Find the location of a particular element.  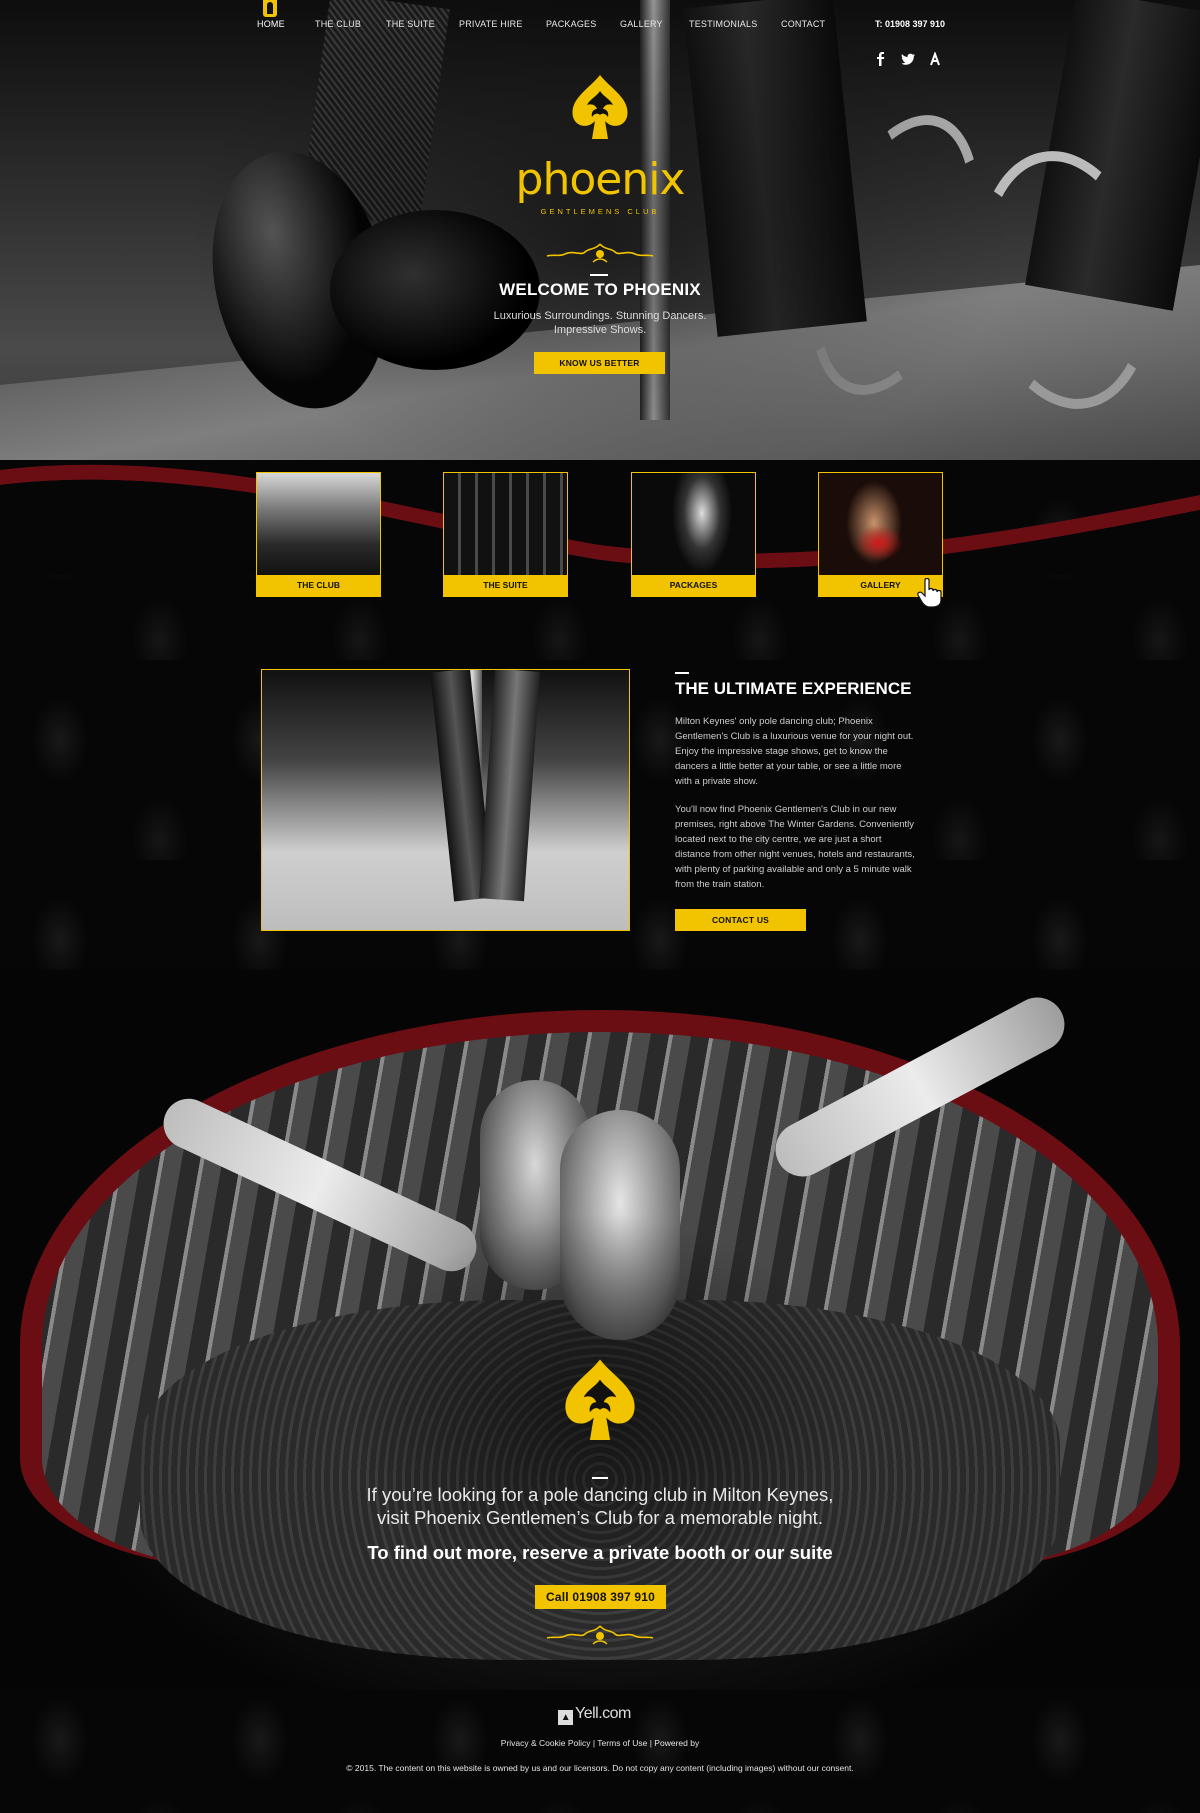

hero-tagline-line-2: Impressive Shows. is located at coordinates (600, 330).